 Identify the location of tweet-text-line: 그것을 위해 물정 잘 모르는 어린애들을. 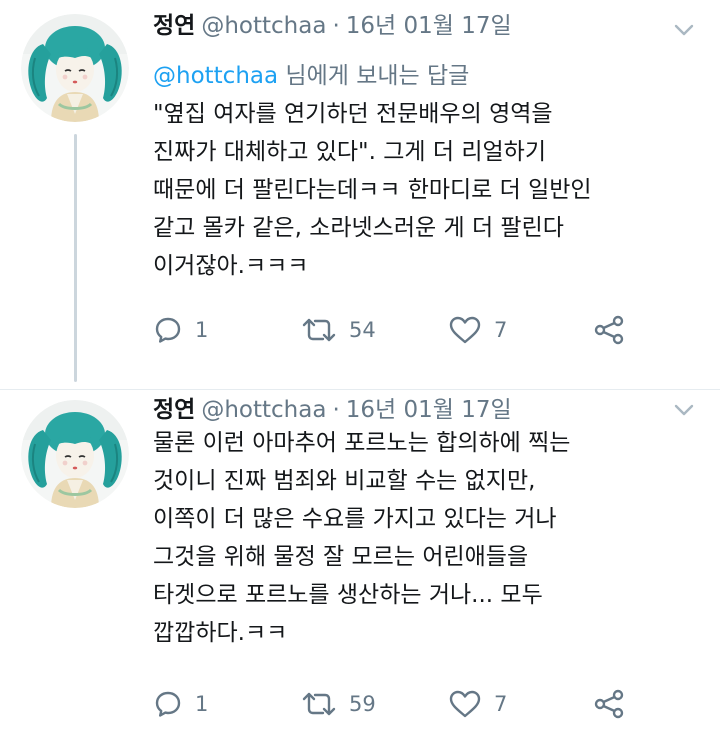
(341, 557).